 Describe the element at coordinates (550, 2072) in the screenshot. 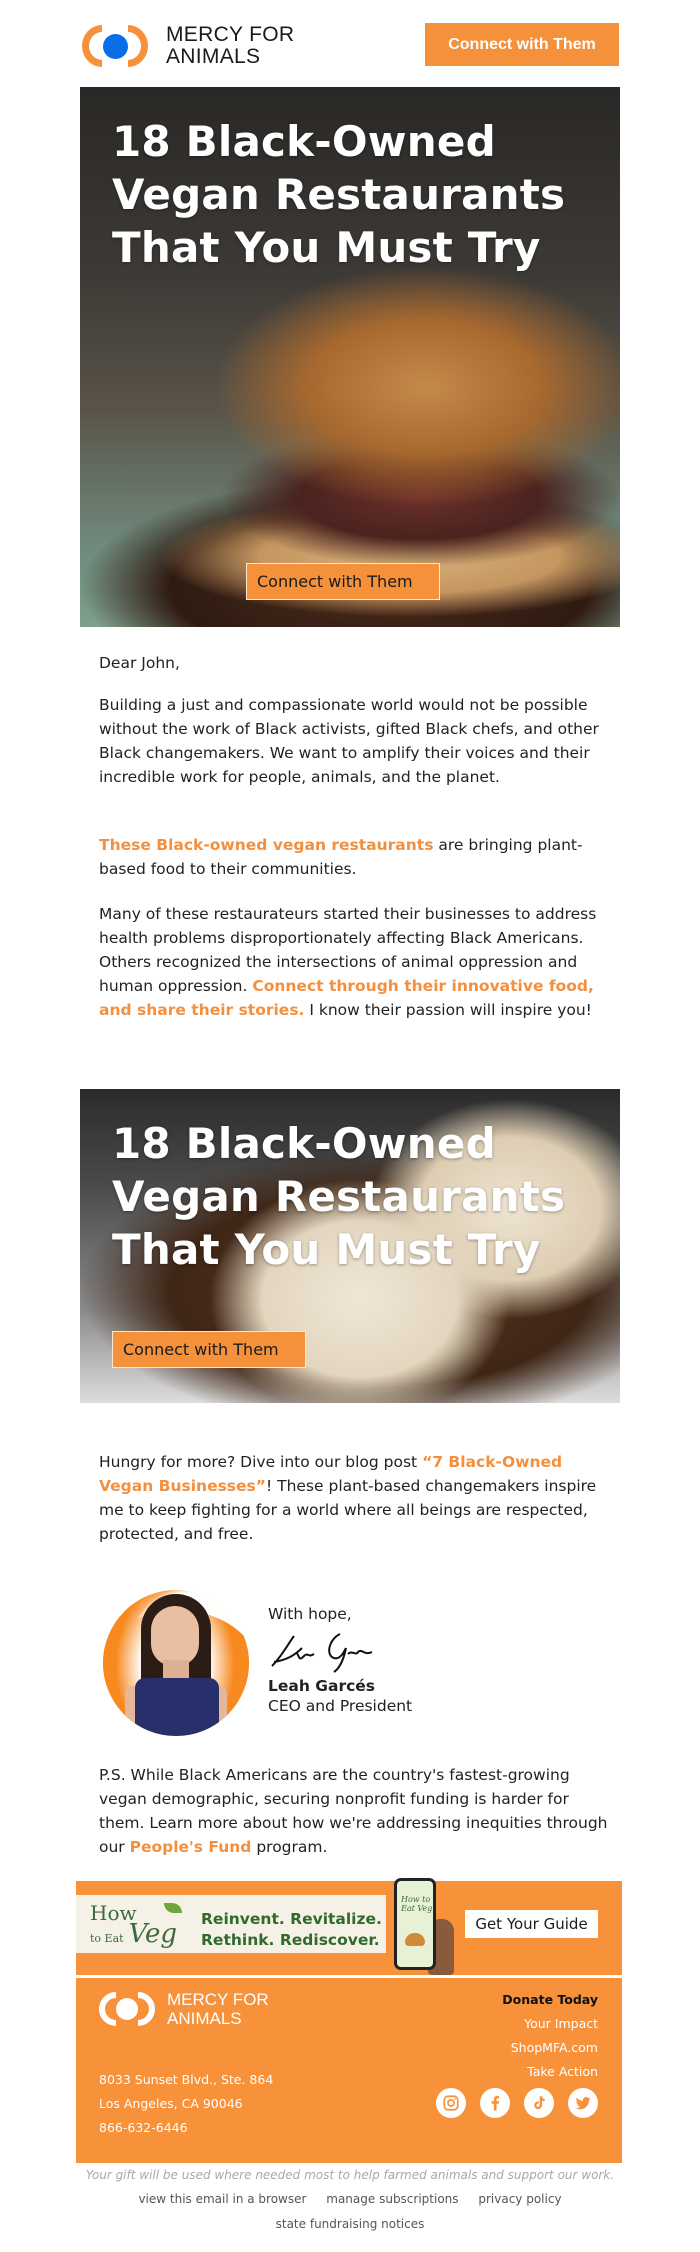

I see `take-action-link: Take Action` at that location.